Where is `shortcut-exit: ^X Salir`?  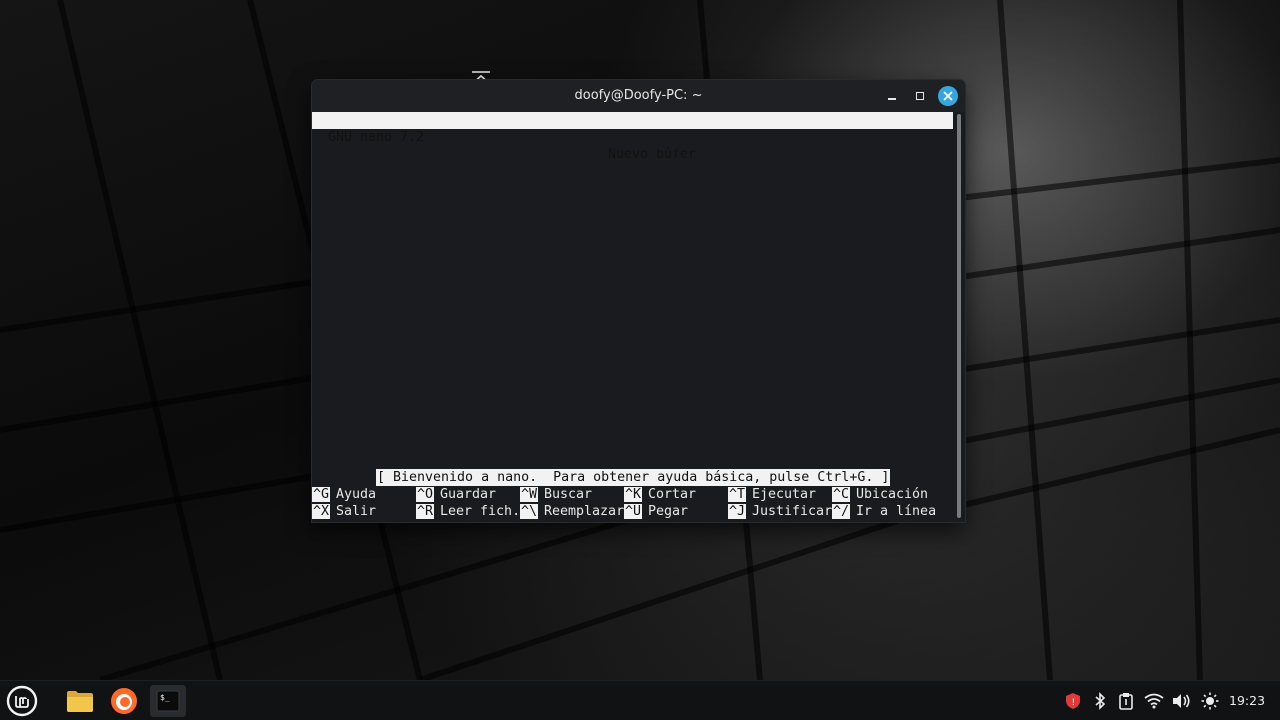 shortcut-exit: ^X Salir is located at coordinates (344, 511).